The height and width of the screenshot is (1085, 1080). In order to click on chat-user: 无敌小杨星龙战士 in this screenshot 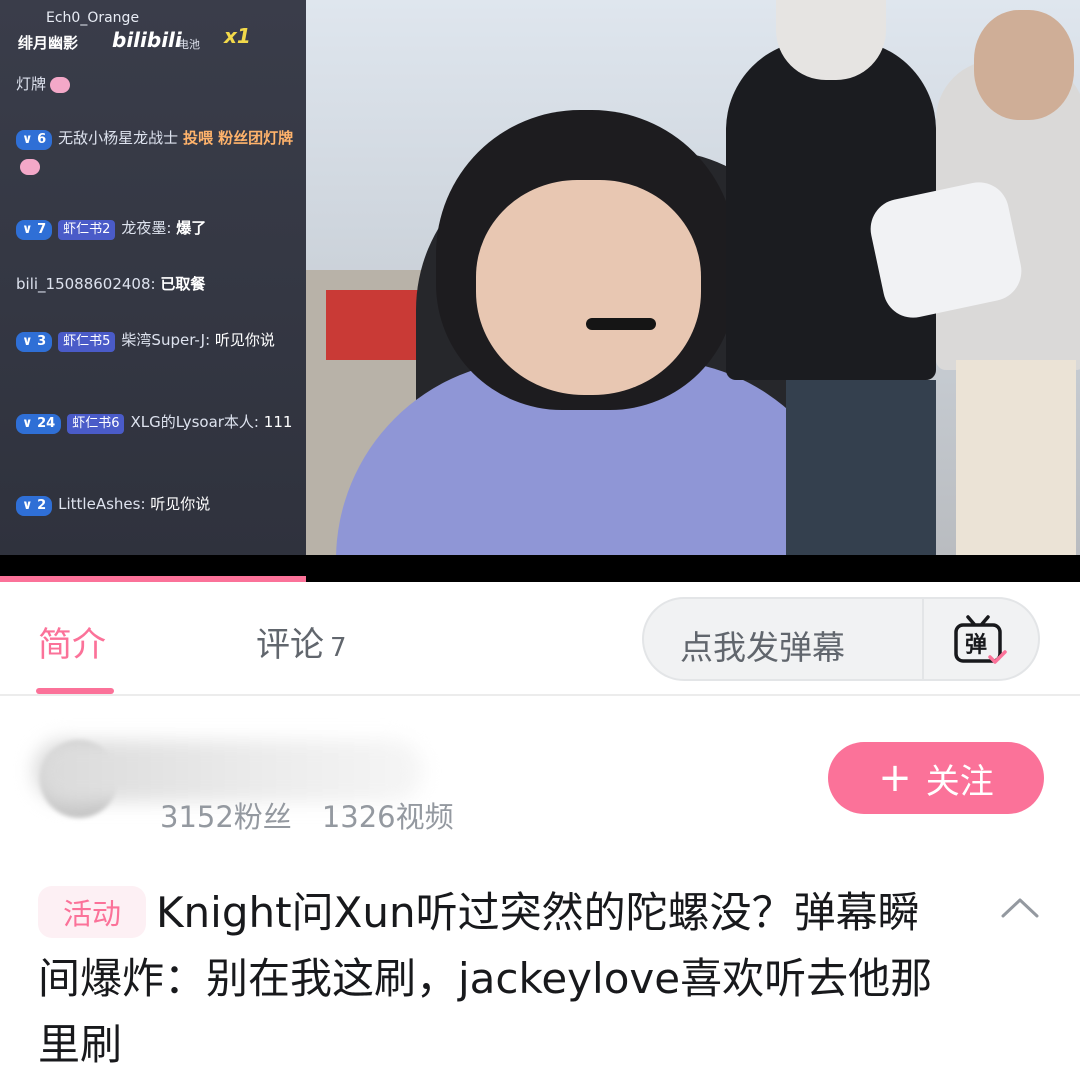, I will do `click(118, 138)`.